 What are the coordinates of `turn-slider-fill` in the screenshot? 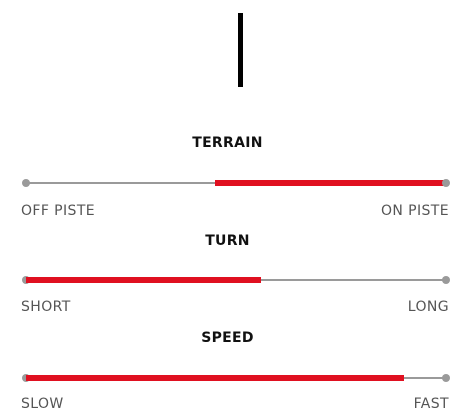 It's located at (144, 280).